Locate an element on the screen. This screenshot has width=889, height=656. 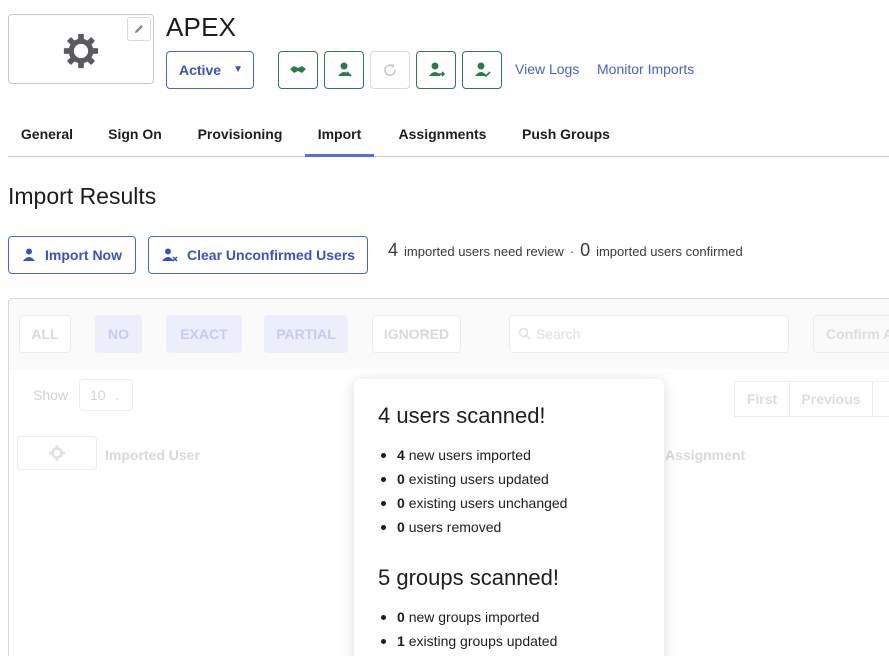
status-dropdown: Active ▼ is located at coordinates (210, 70).